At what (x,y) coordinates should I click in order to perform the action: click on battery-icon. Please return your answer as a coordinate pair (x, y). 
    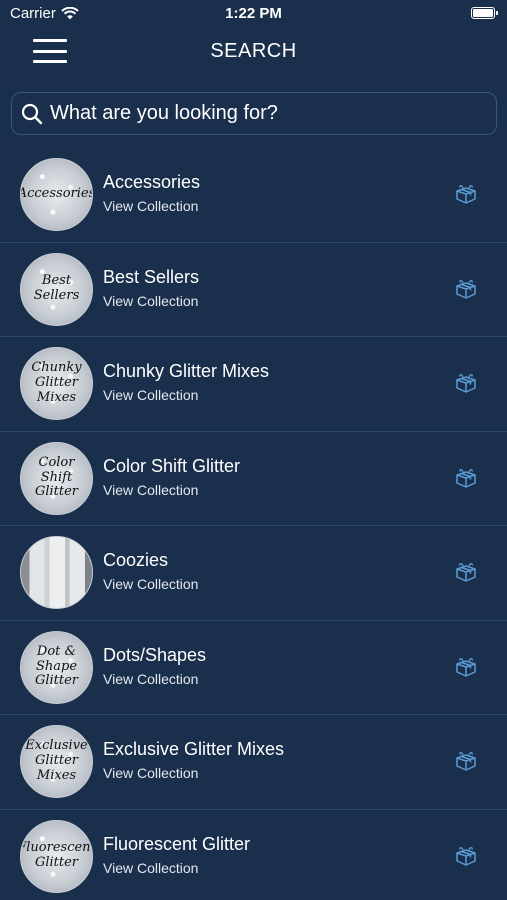
    Looking at the image, I should click on (484, 13).